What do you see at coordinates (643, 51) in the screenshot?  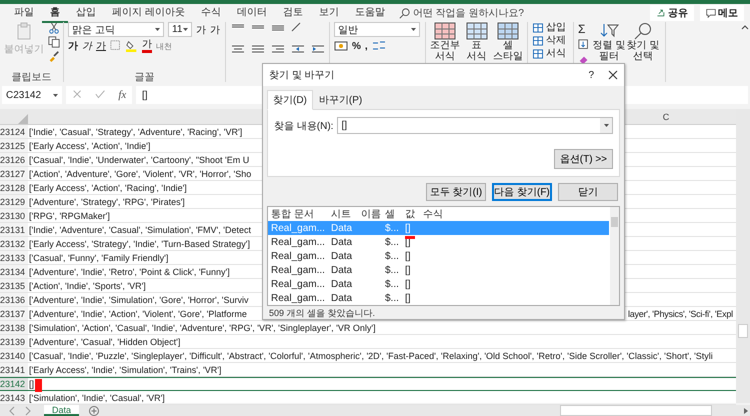 I see `find-select-button: 찾기 및 선택` at bounding box center [643, 51].